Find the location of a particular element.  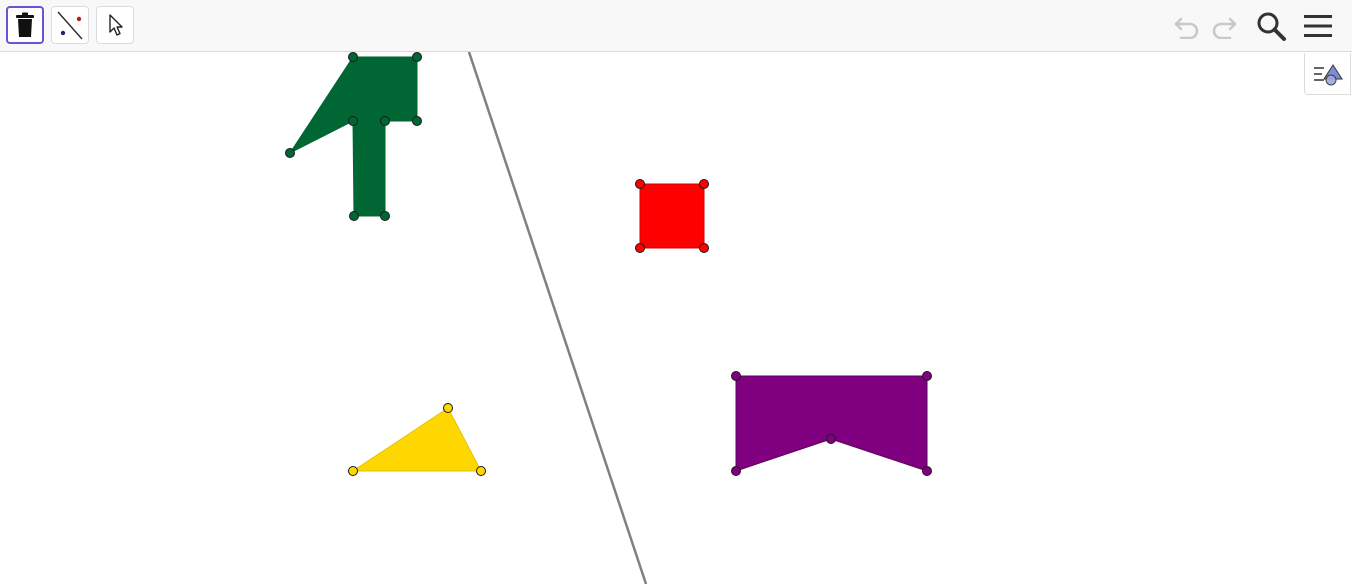

hamburger-menu-icon is located at coordinates (1318, 26).